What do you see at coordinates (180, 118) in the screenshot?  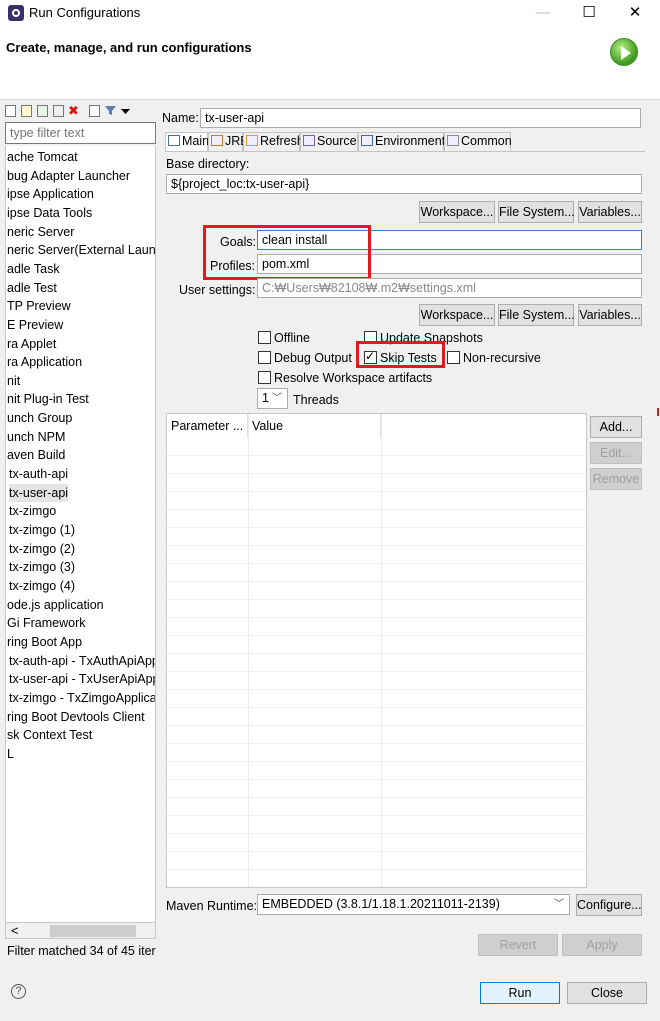 I see `name-label: Name:` at bounding box center [180, 118].